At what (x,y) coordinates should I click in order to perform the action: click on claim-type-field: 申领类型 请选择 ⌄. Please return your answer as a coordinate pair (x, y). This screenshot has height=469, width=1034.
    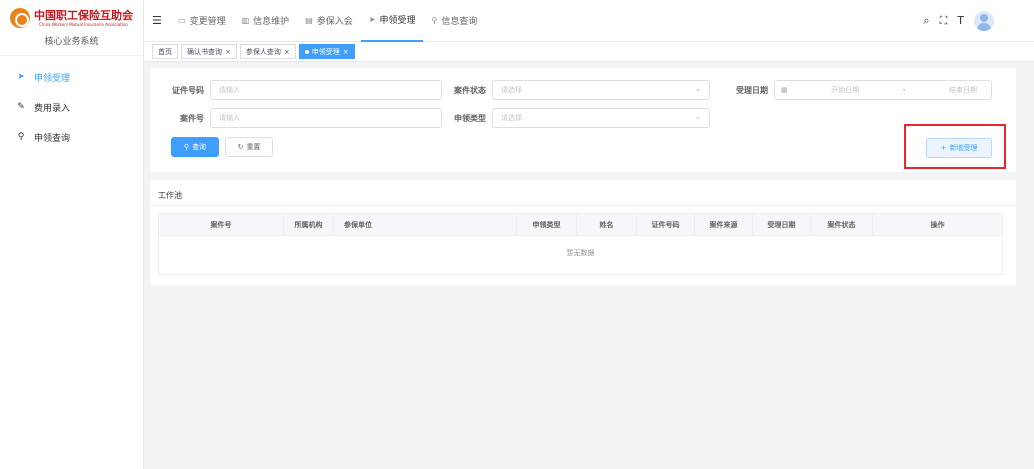
    Looking at the image, I should click on (578, 118).